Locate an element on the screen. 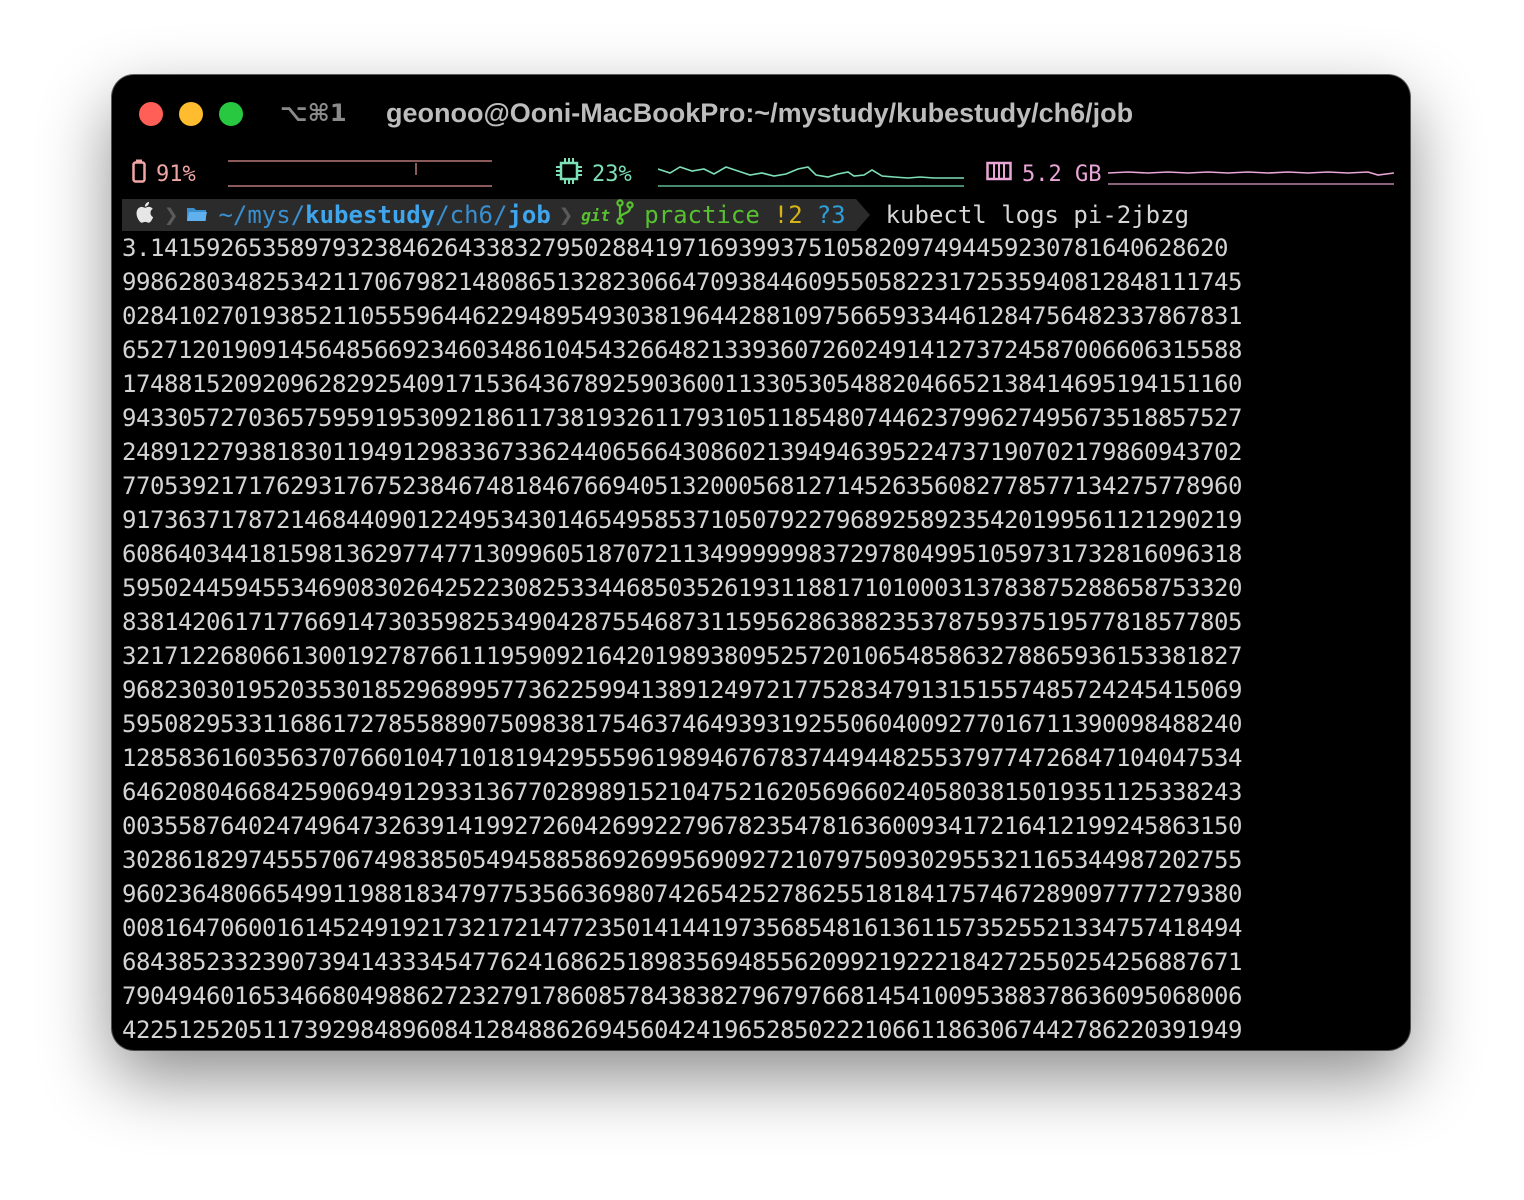 This screenshot has width=1524, height=1200. prompt-end-arrow is located at coordinates (862, 215).